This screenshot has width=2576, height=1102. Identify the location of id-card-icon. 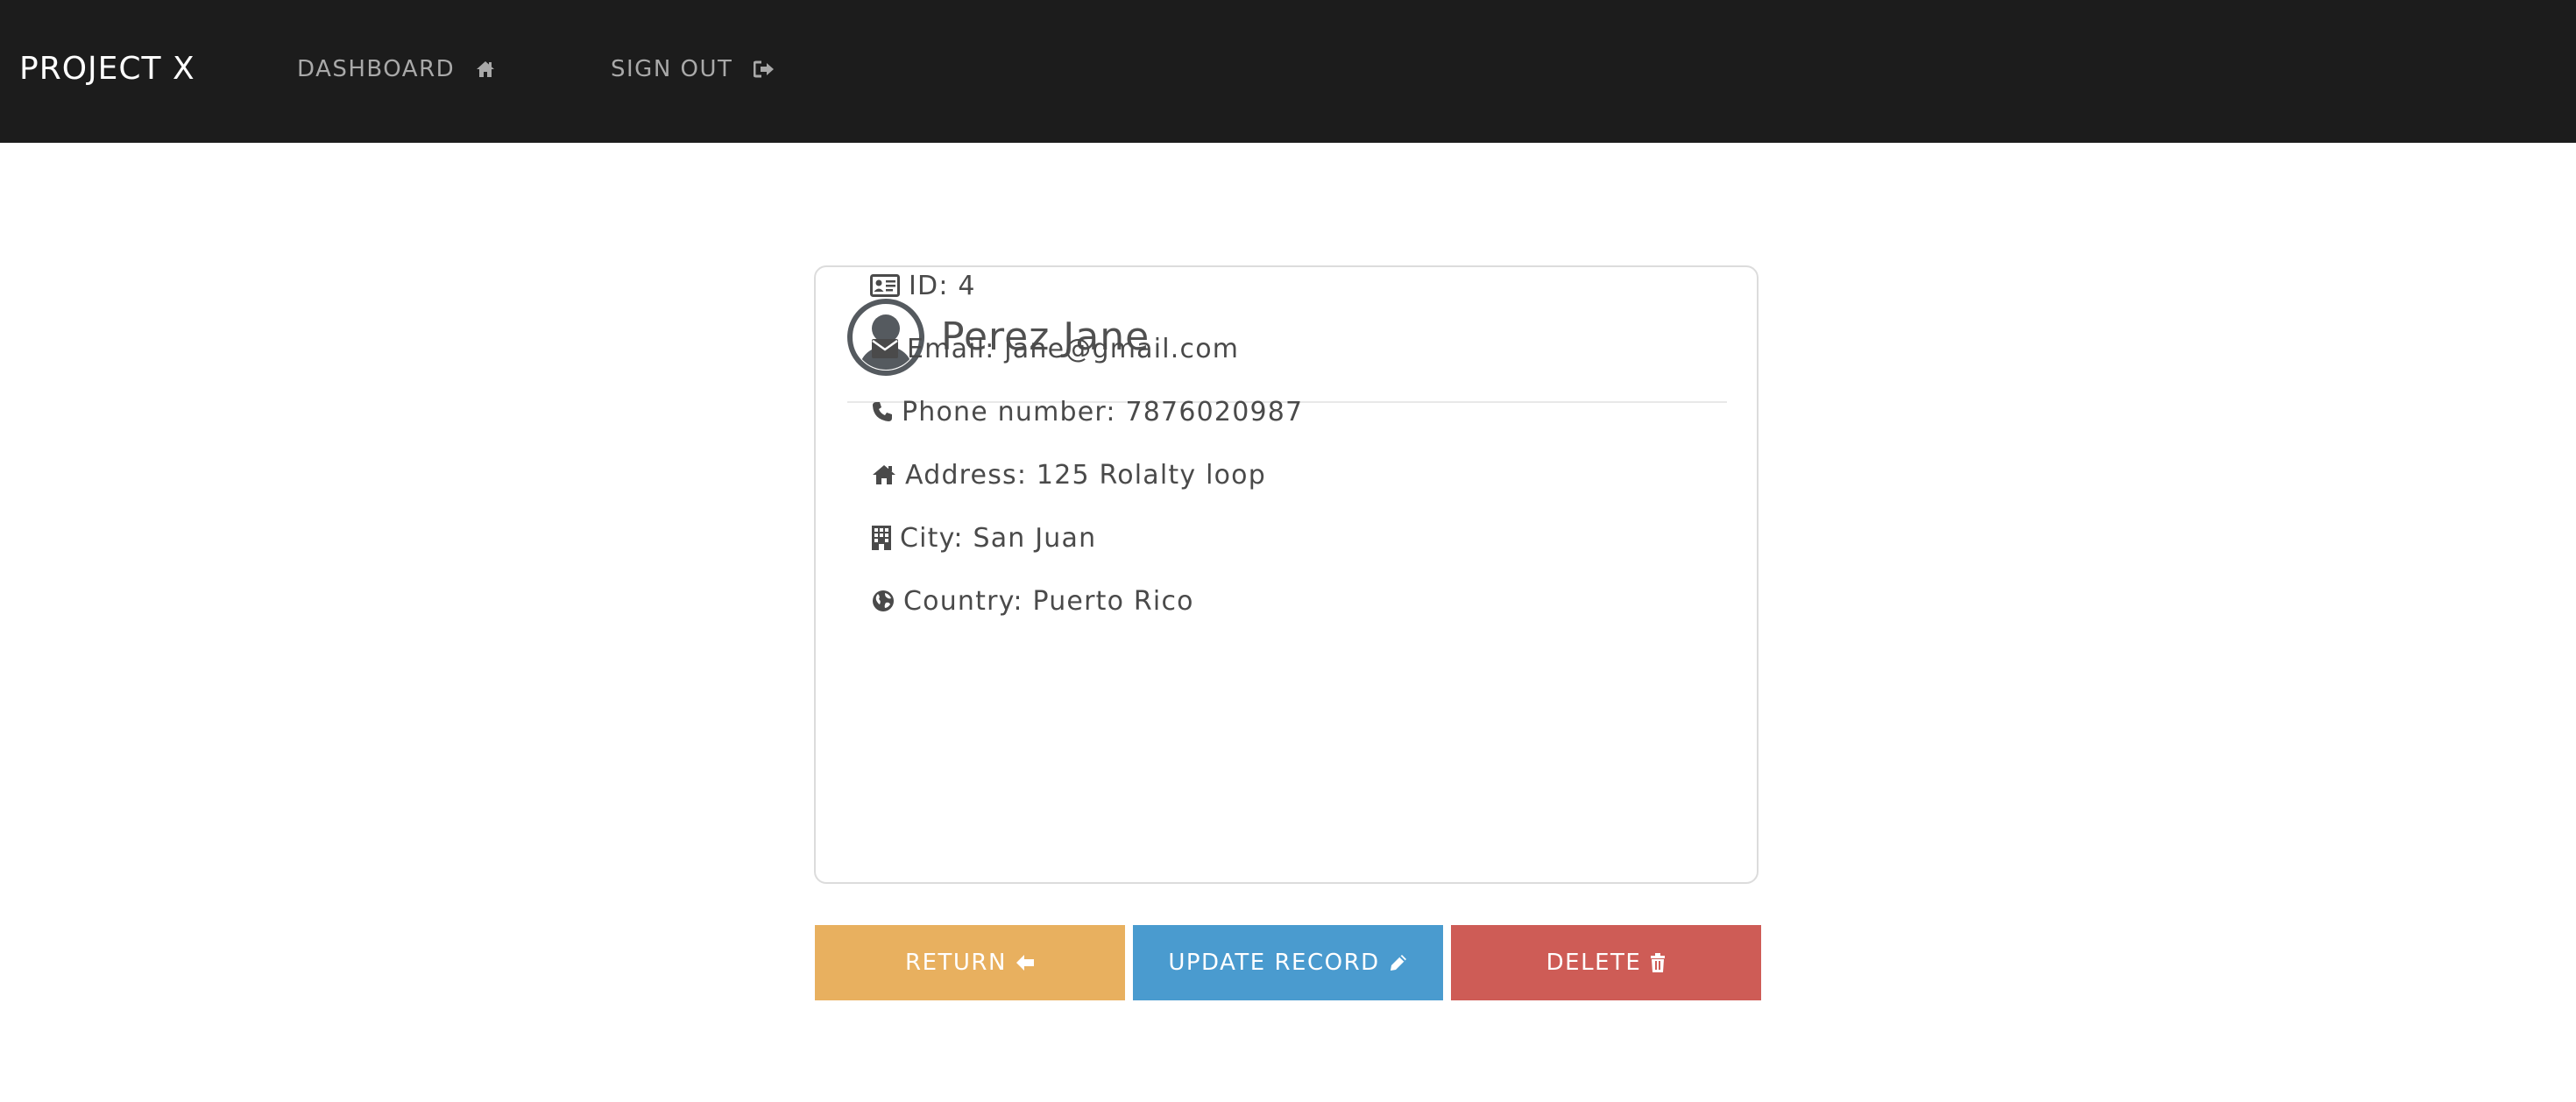
(885, 285).